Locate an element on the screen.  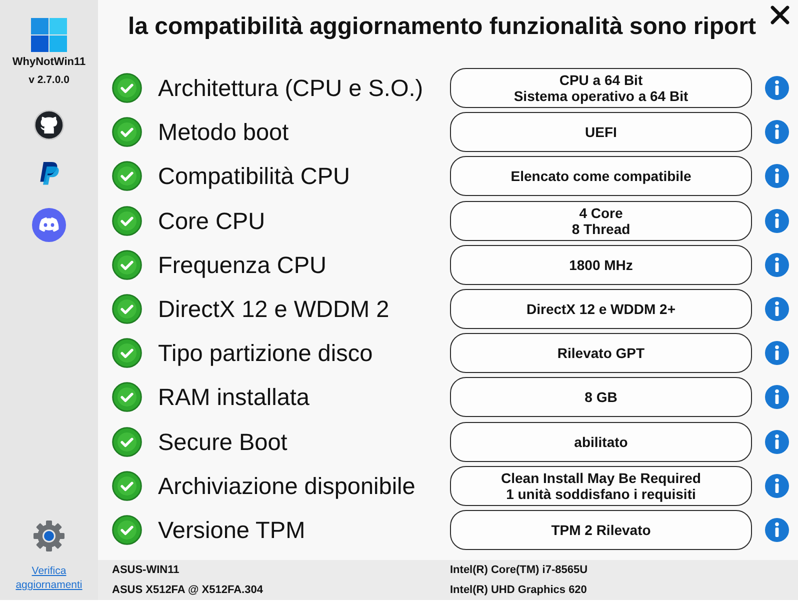
check-label: Secure Boot is located at coordinates (223, 442).